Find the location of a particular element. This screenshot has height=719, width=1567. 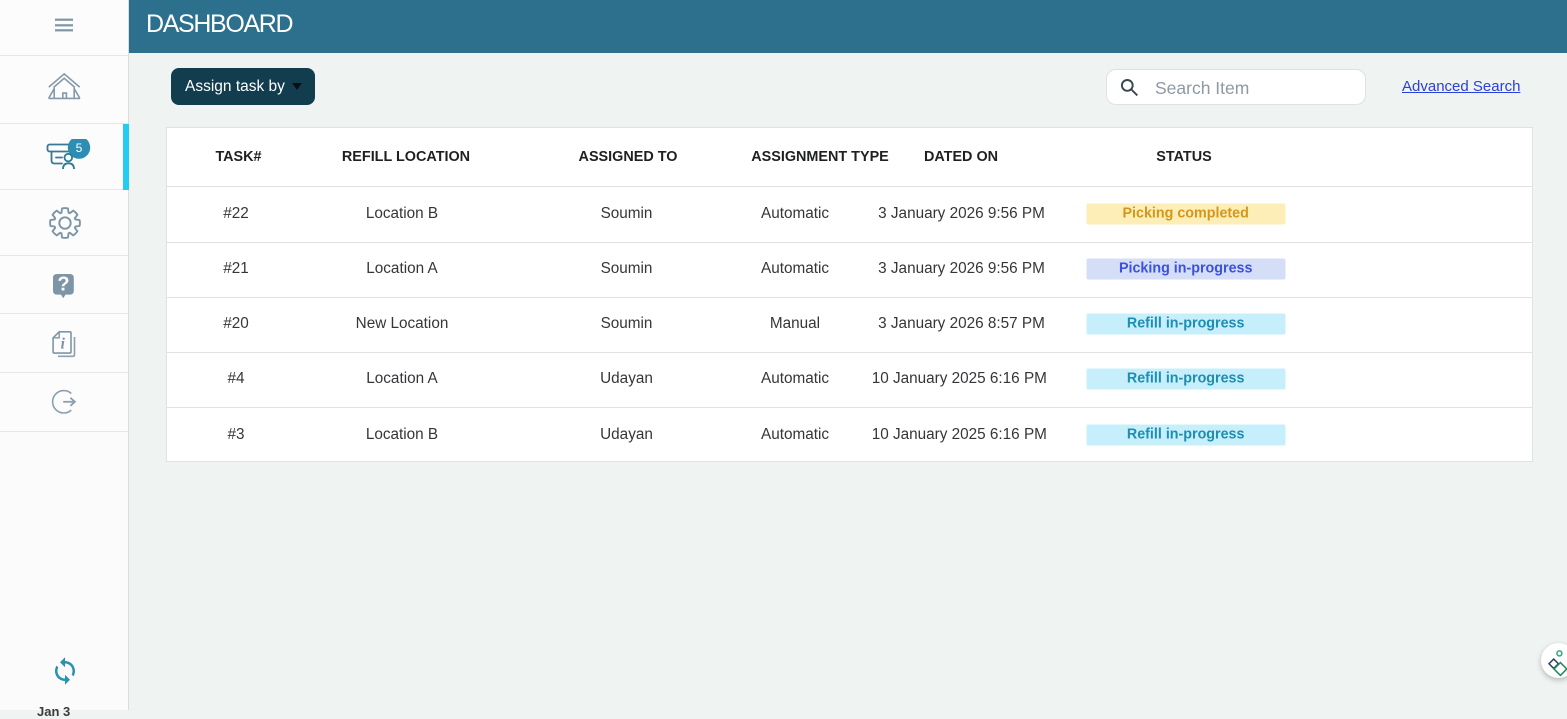

svg-text: i is located at coordinates (62, 344).